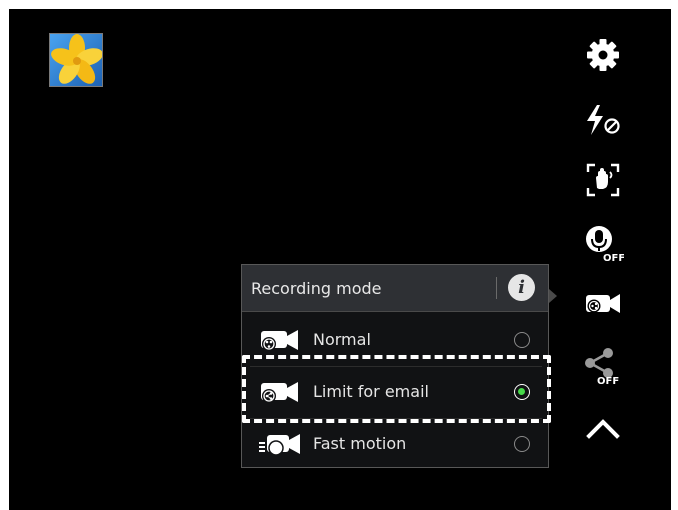 The image size is (678, 510). What do you see at coordinates (603, 242) in the screenshot?
I see `voice-control-off-icon: OFF` at bounding box center [603, 242].